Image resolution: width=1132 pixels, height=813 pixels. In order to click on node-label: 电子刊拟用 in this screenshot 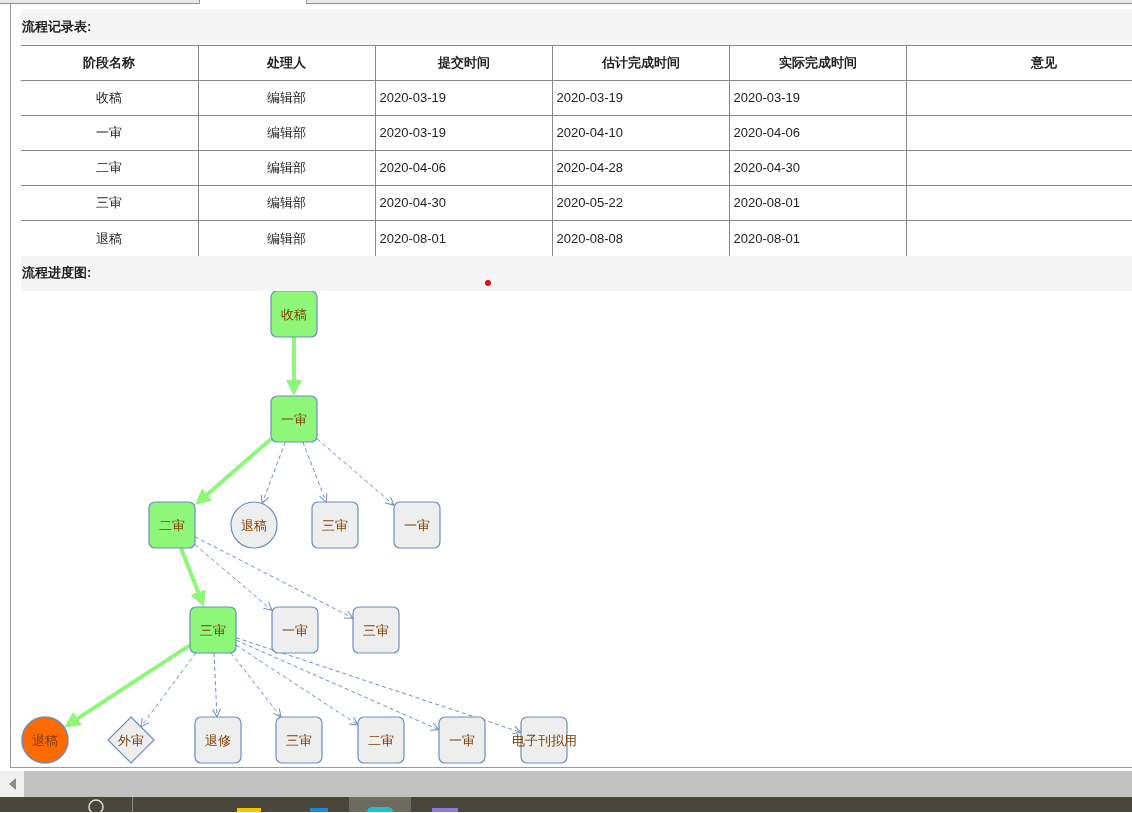, I will do `click(544, 739)`.